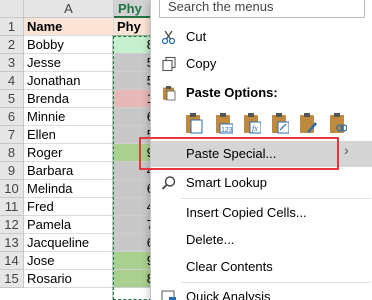 This screenshot has height=300, width=372. I want to click on table-row: 5Brenda1, so click(80, 99).